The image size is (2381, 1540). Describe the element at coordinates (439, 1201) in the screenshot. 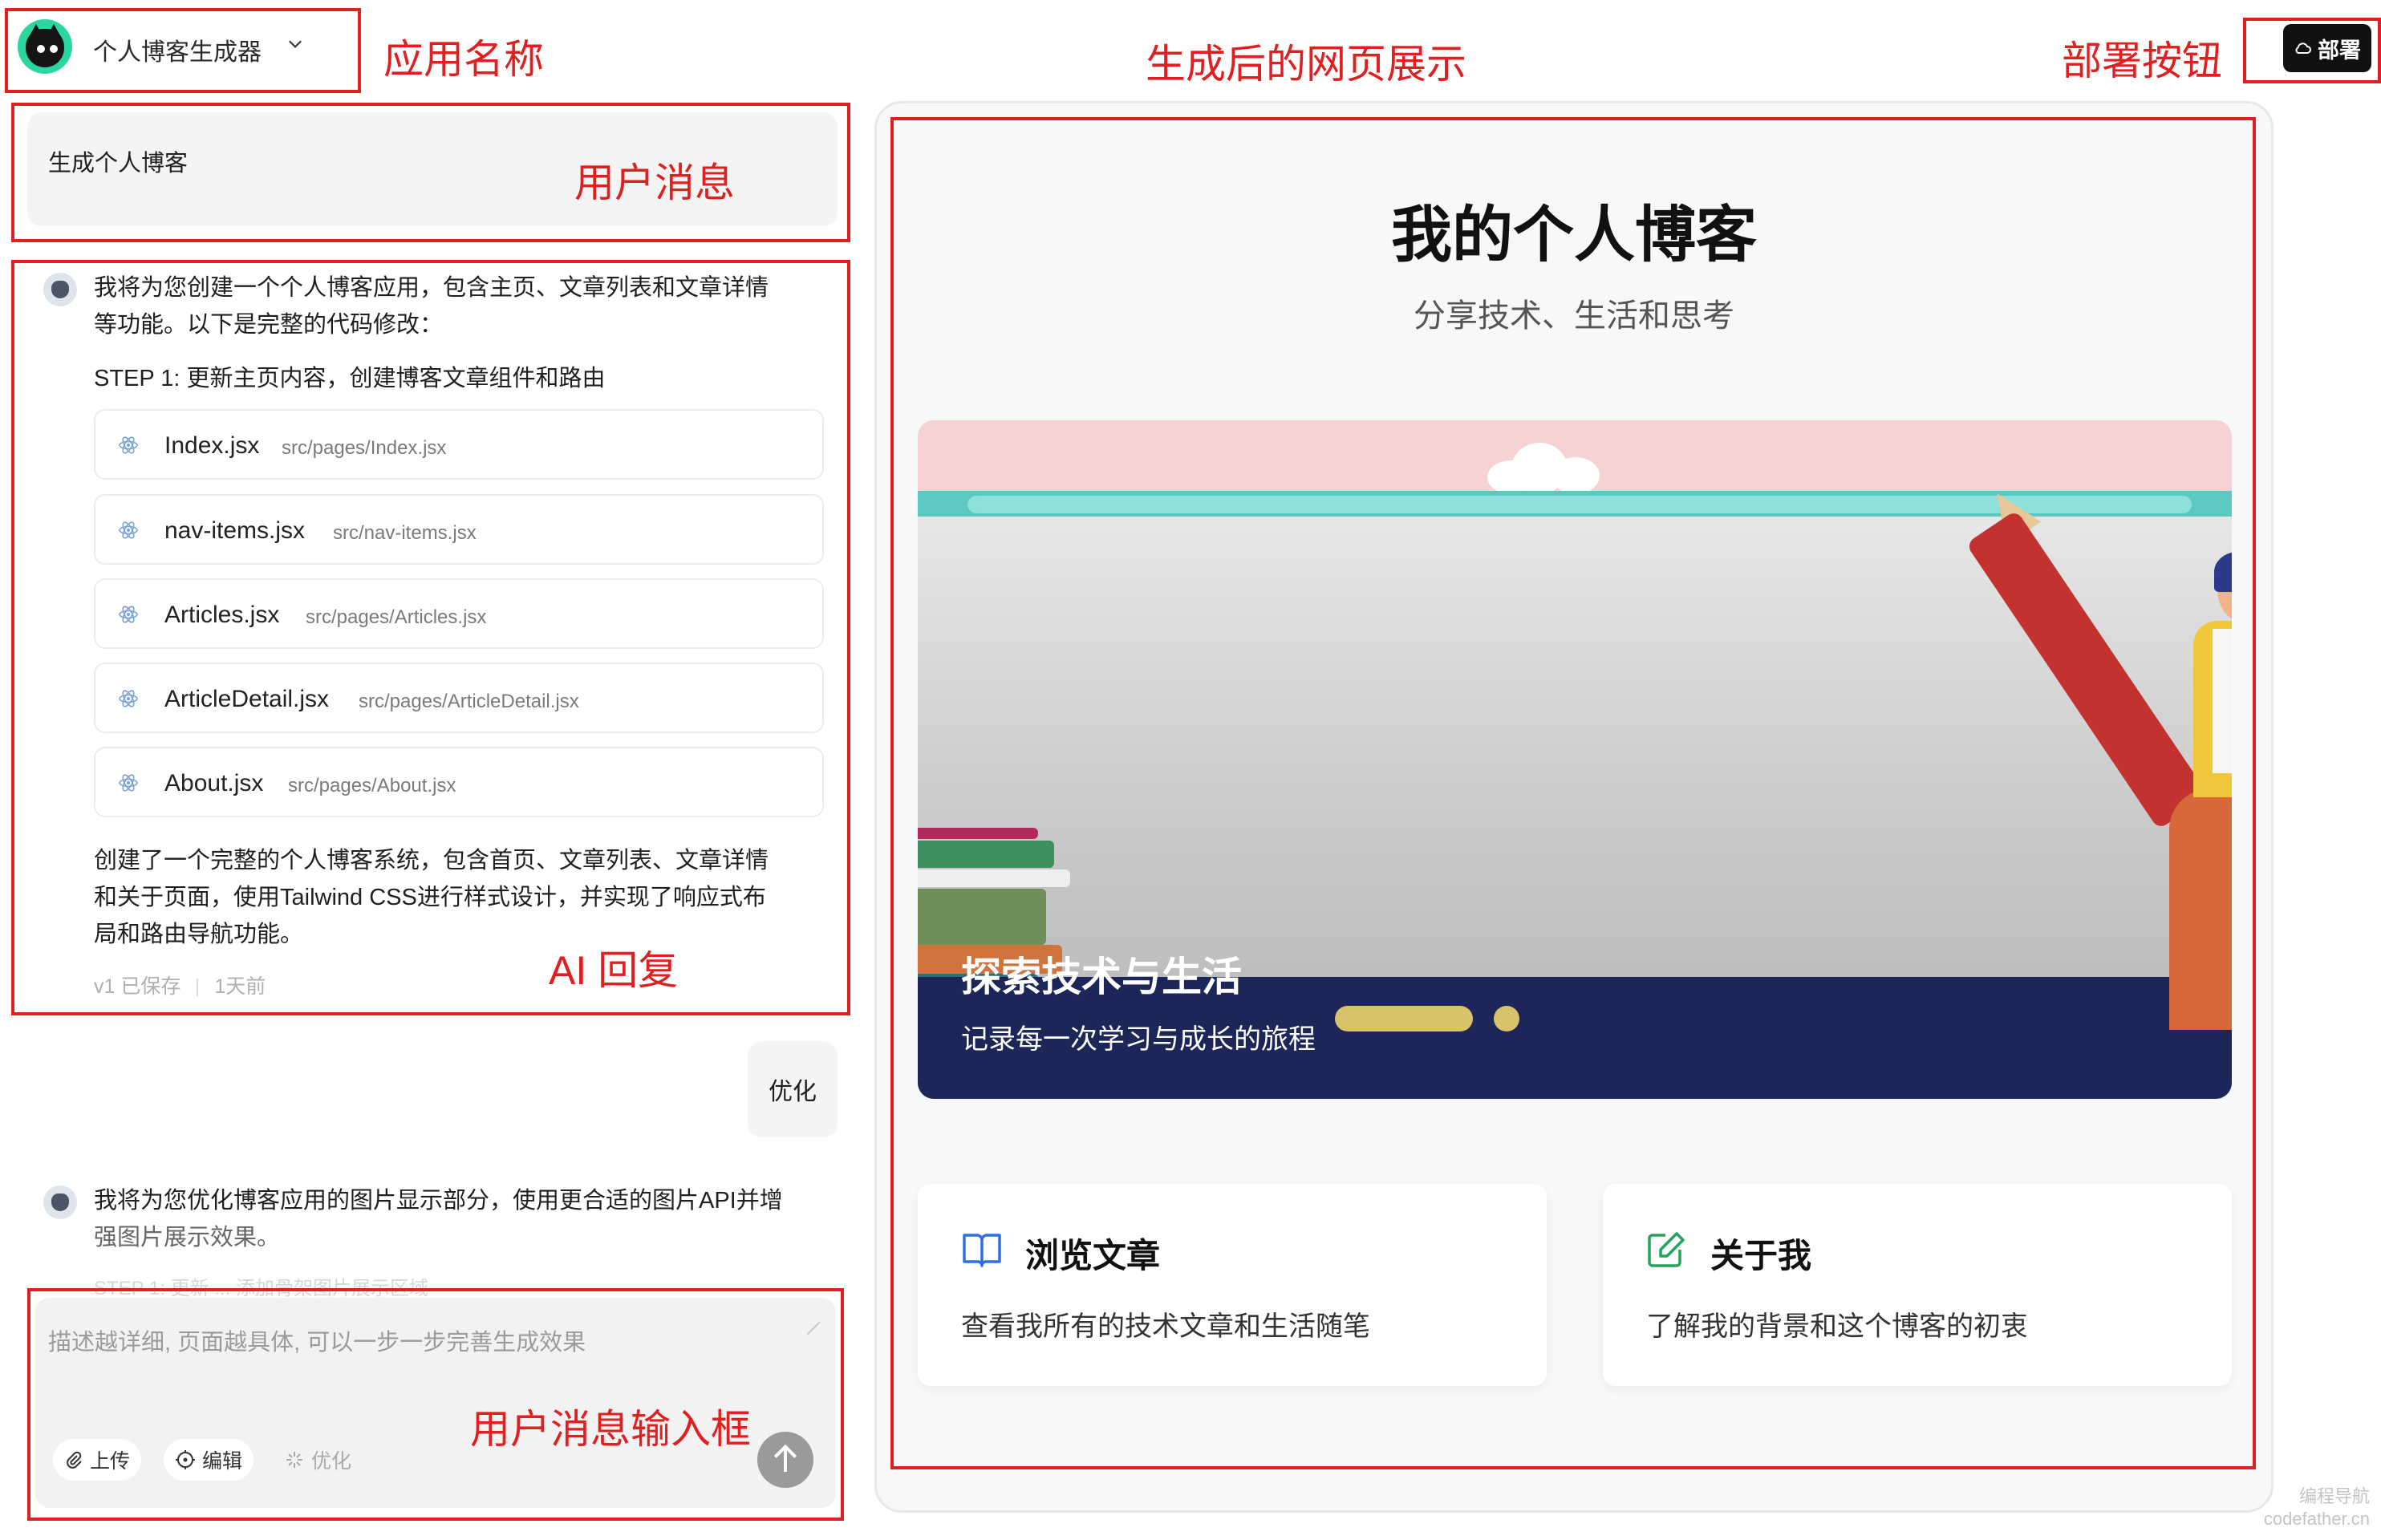

I see `ai-reply-line: 我将为您优化博客应用的图片显示部分，使用更合适的图片API并增` at that location.